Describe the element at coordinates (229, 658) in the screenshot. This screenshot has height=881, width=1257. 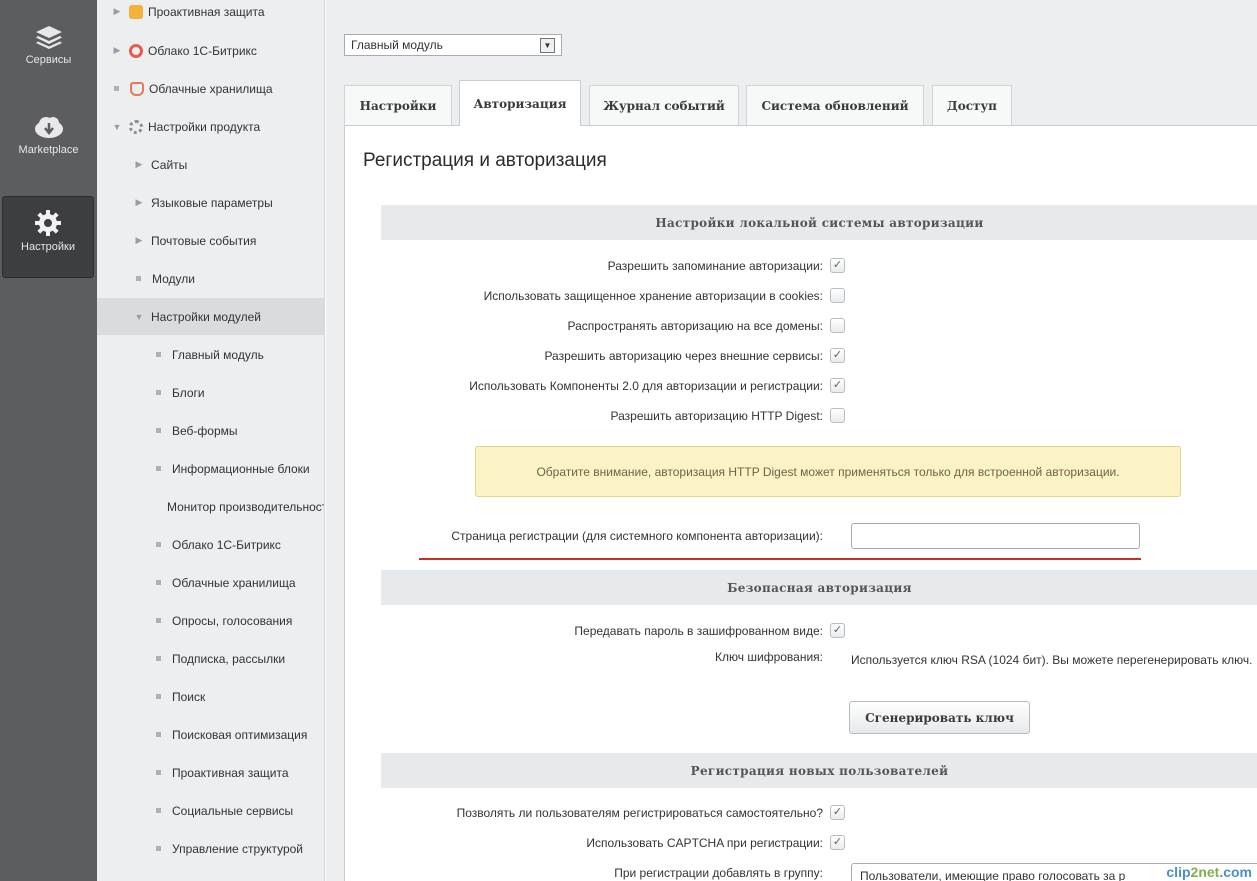
I see `tree-item-label: Подписка, рассылки` at that location.